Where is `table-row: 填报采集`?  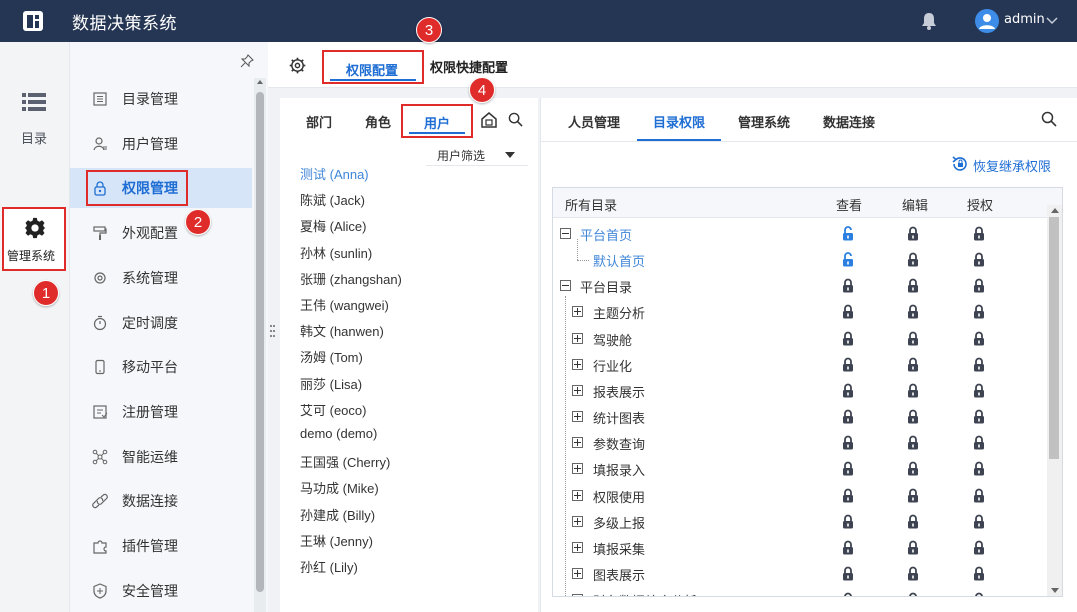
table-row: 填报采集 is located at coordinates (800, 548).